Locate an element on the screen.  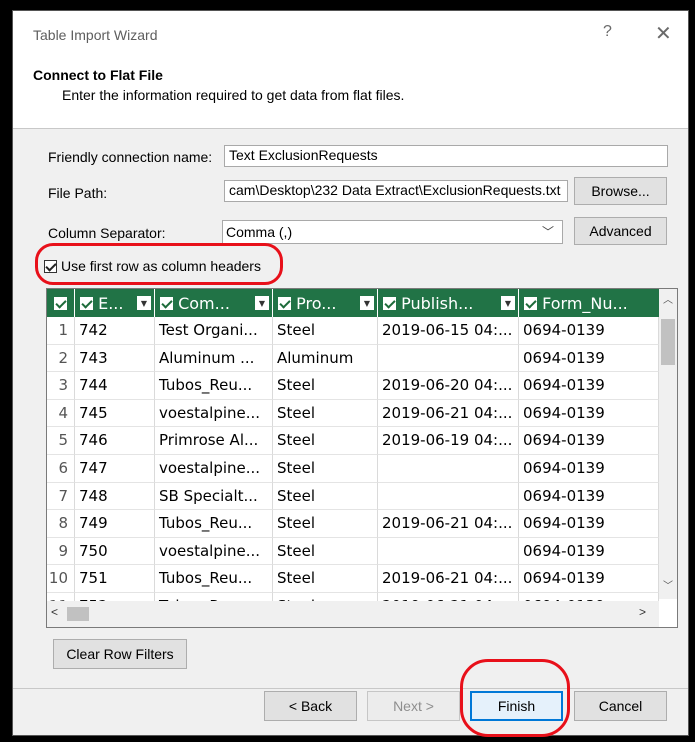
window-title: Table Import Wizard is located at coordinates (95, 35).